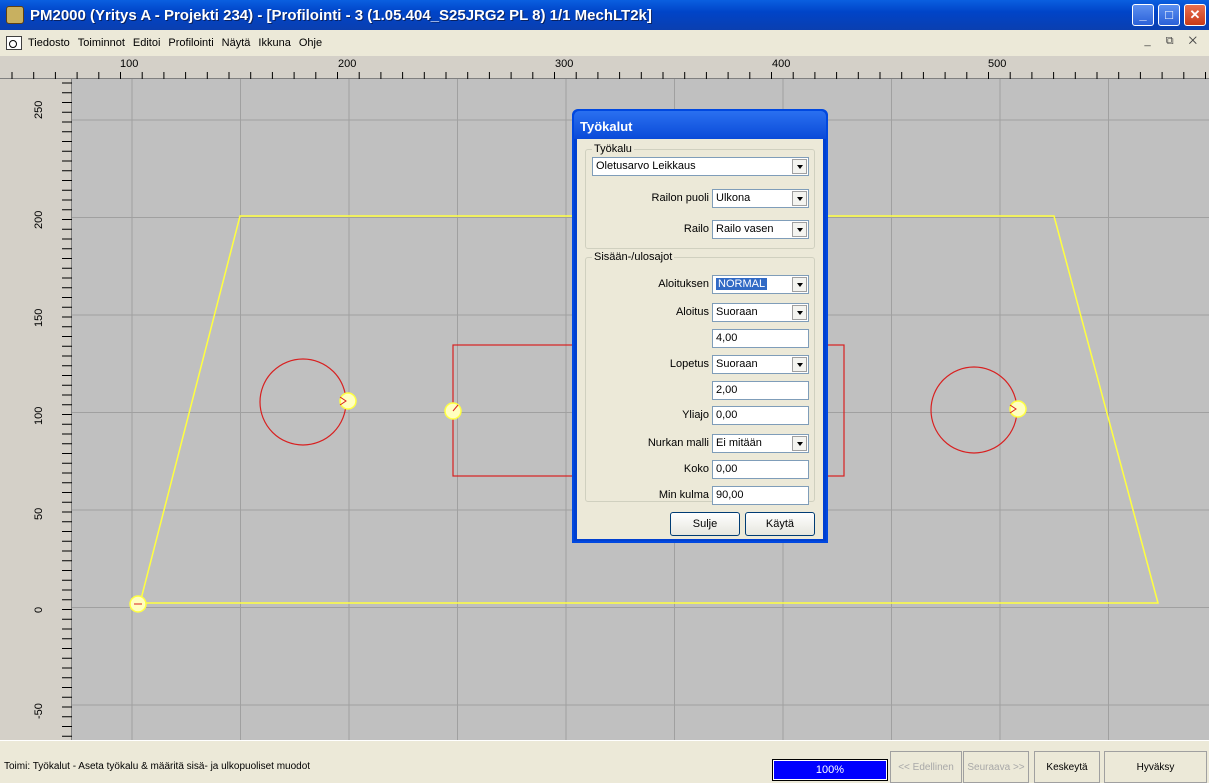  What do you see at coordinates (781, 64) in the screenshot?
I see `ruler-label-400: 400` at bounding box center [781, 64].